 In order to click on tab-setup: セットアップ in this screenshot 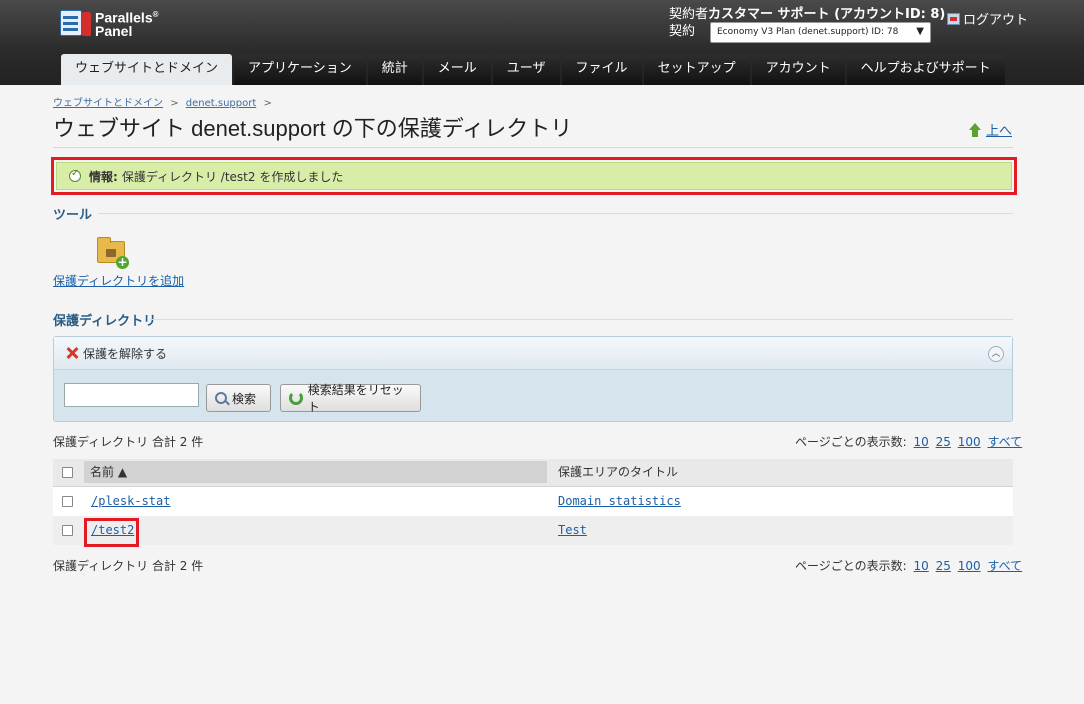, I will do `click(696, 69)`.